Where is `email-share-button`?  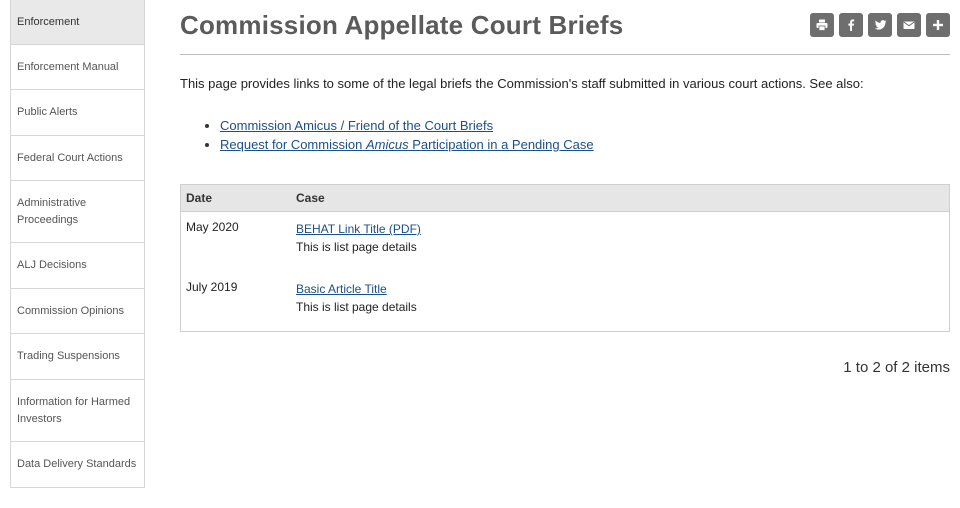
email-share-button is located at coordinates (909, 25).